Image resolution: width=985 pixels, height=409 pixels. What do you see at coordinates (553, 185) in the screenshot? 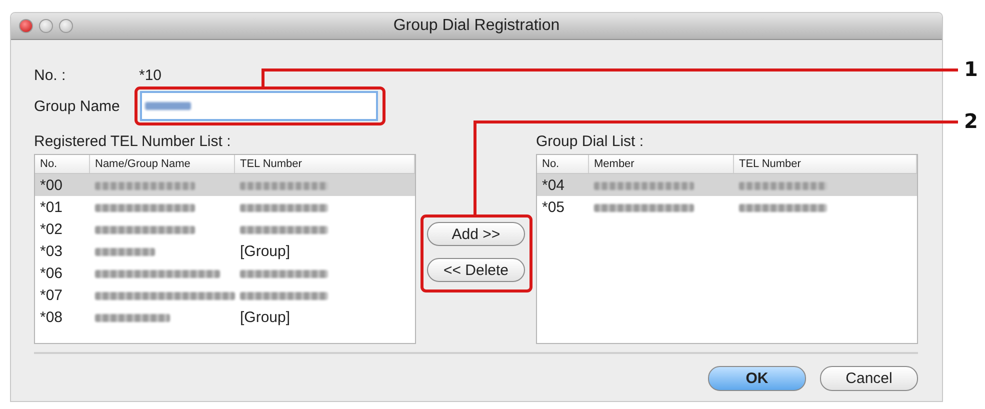
I see `number-cell-text: *04` at bounding box center [553, 185].